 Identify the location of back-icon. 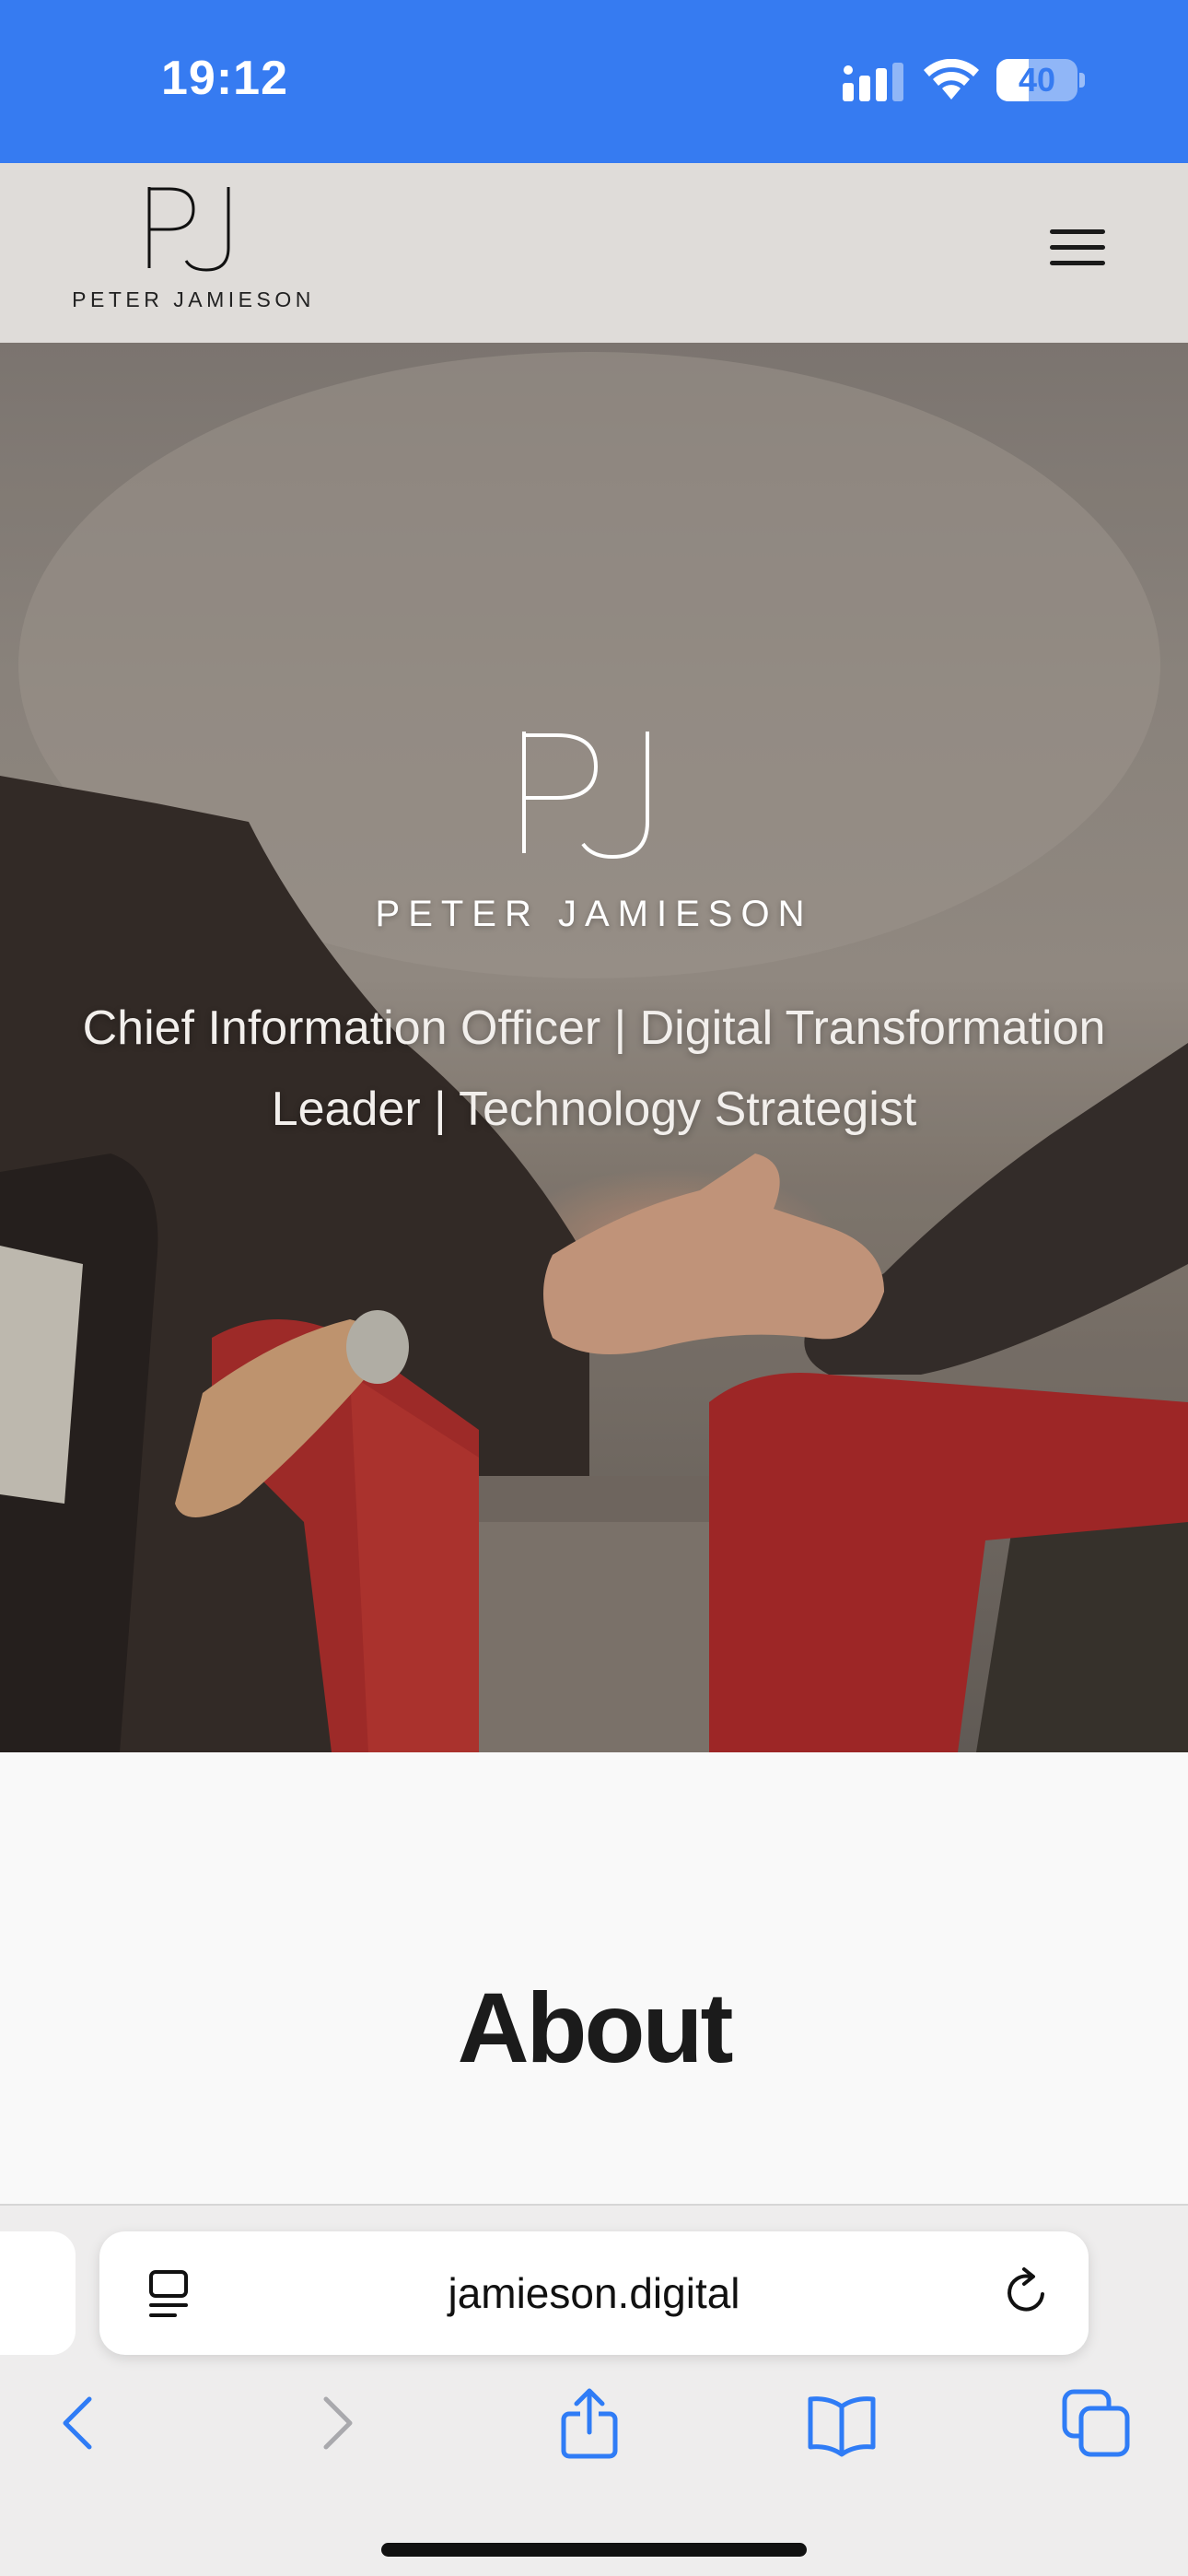
(78, 2423).